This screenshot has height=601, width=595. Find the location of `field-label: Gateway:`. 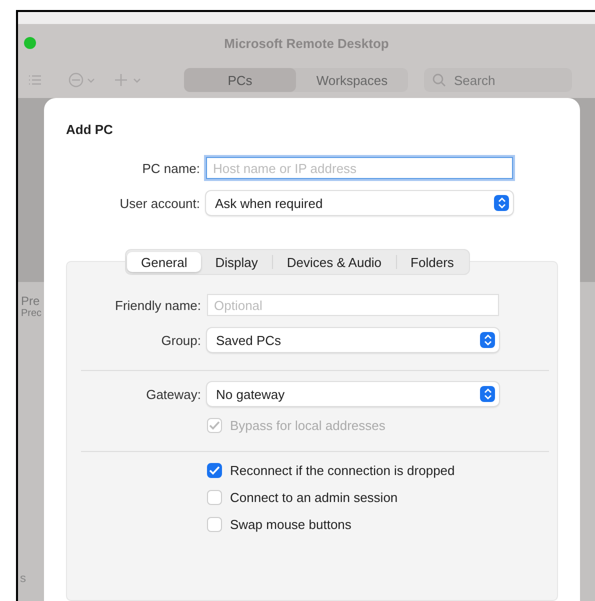

field-label: Gateway: is located at coordinates (173, 394).